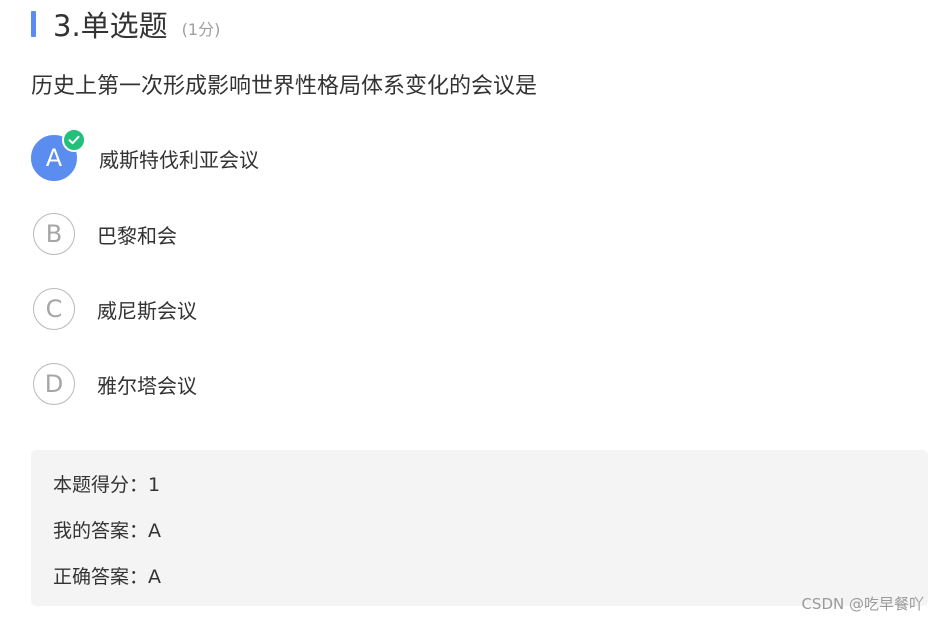 The image size is (939, 622). I want to click on score-line: 本题得分：1, so click(107, 485).